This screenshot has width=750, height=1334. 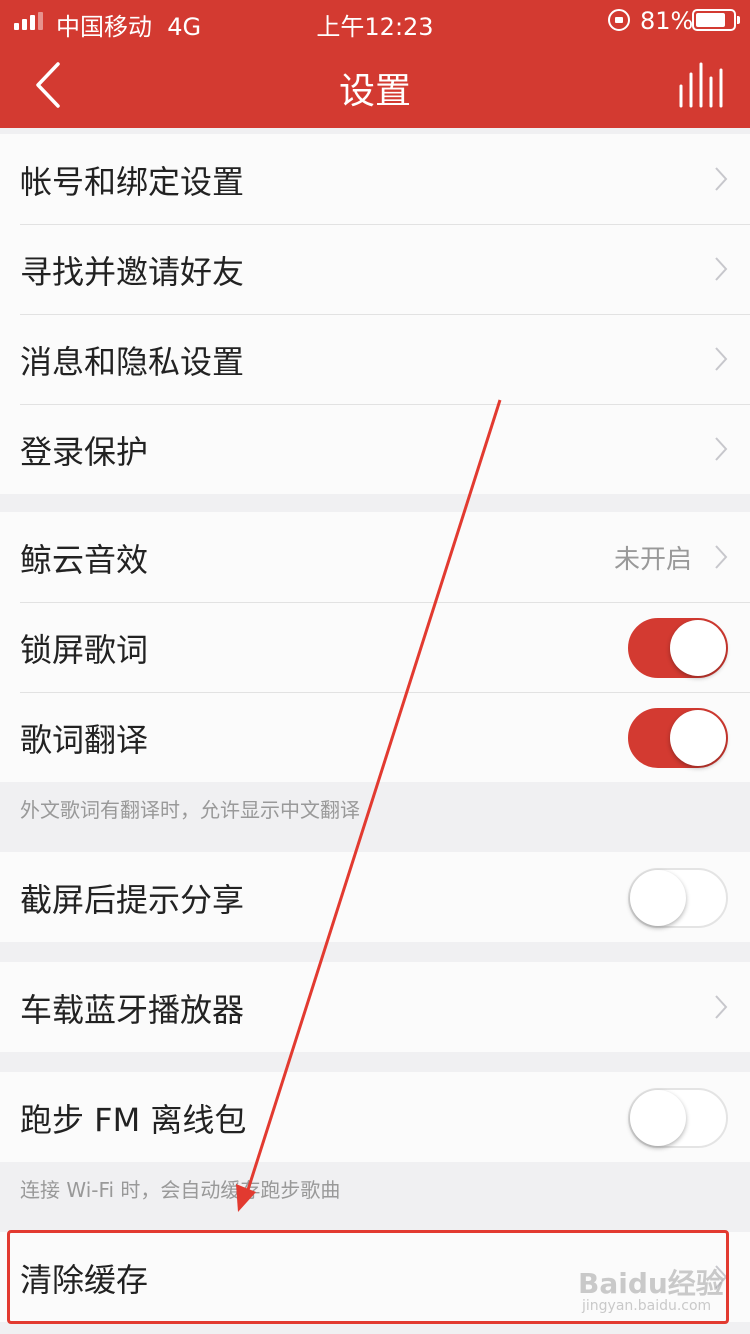 What do you see at coordinates (374, 91) in the screenshot?
I see `page-title: 设置` at bounding box center [374, 91].